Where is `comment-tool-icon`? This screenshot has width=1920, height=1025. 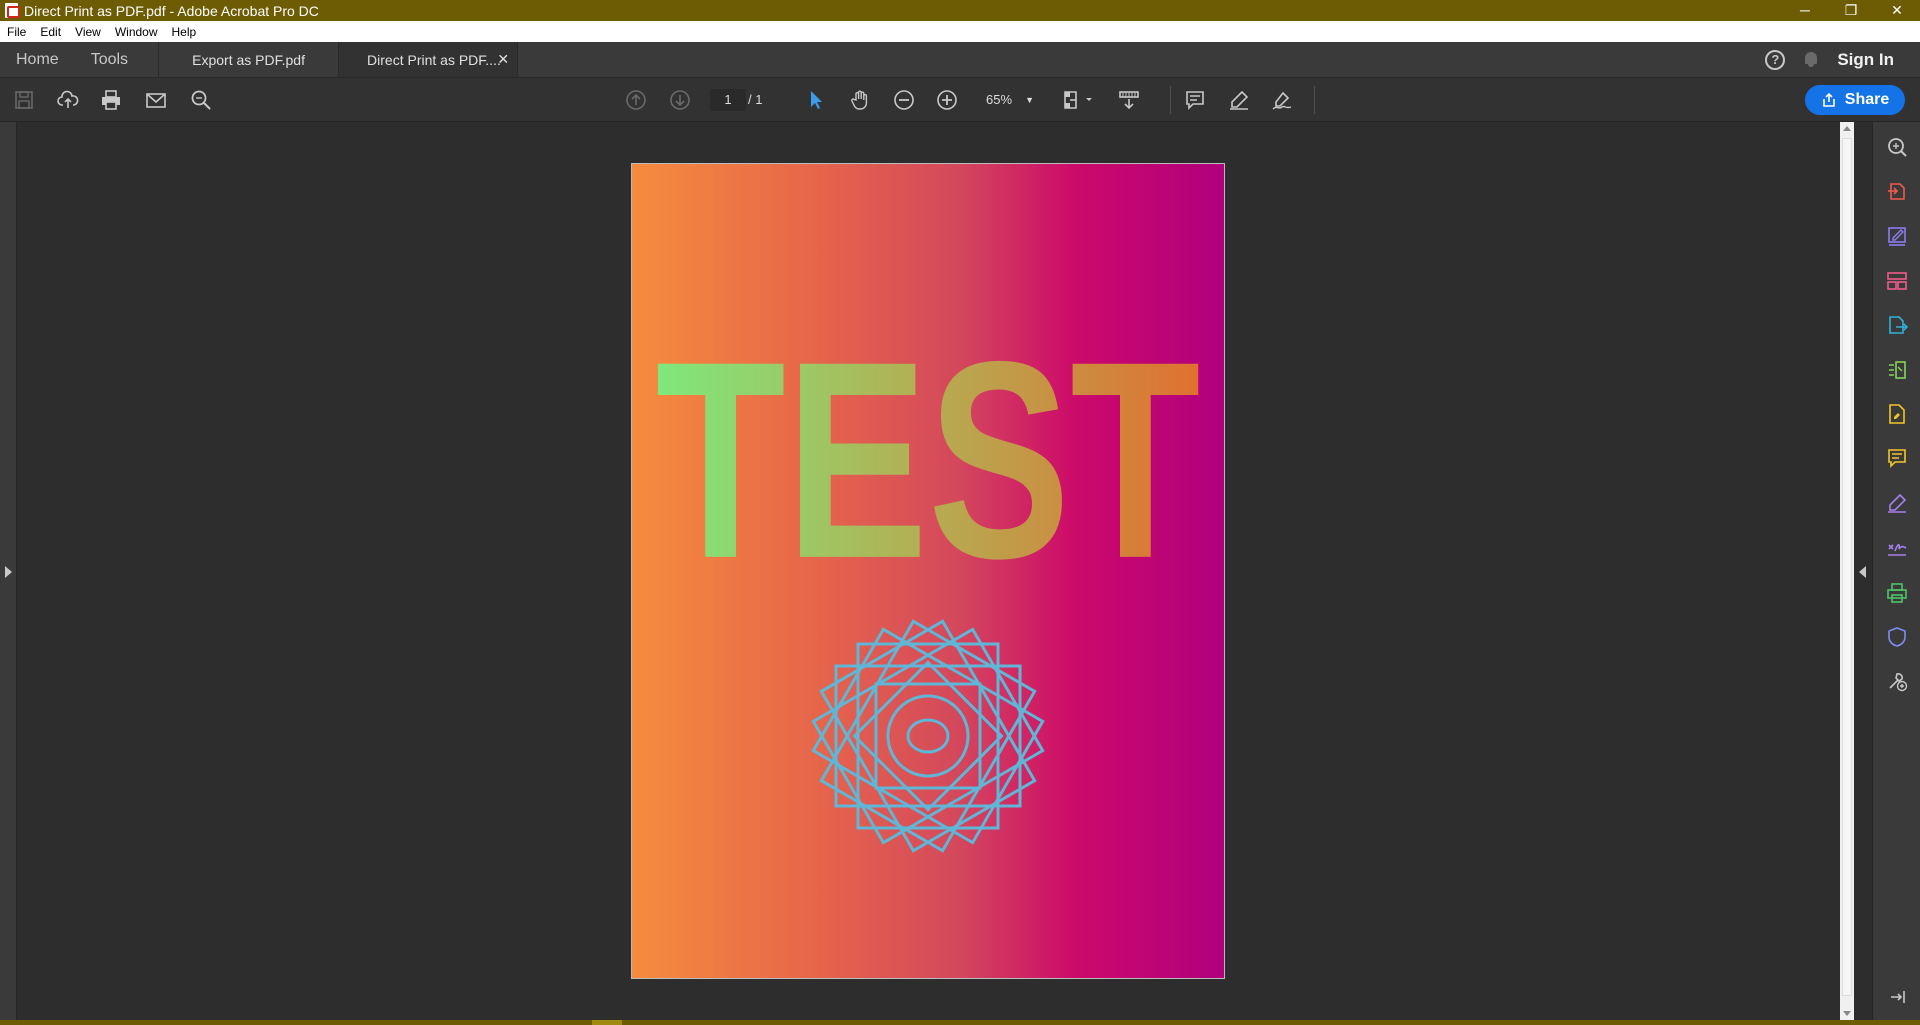 comment-tool-icon is located at coordinates (1897, 458).